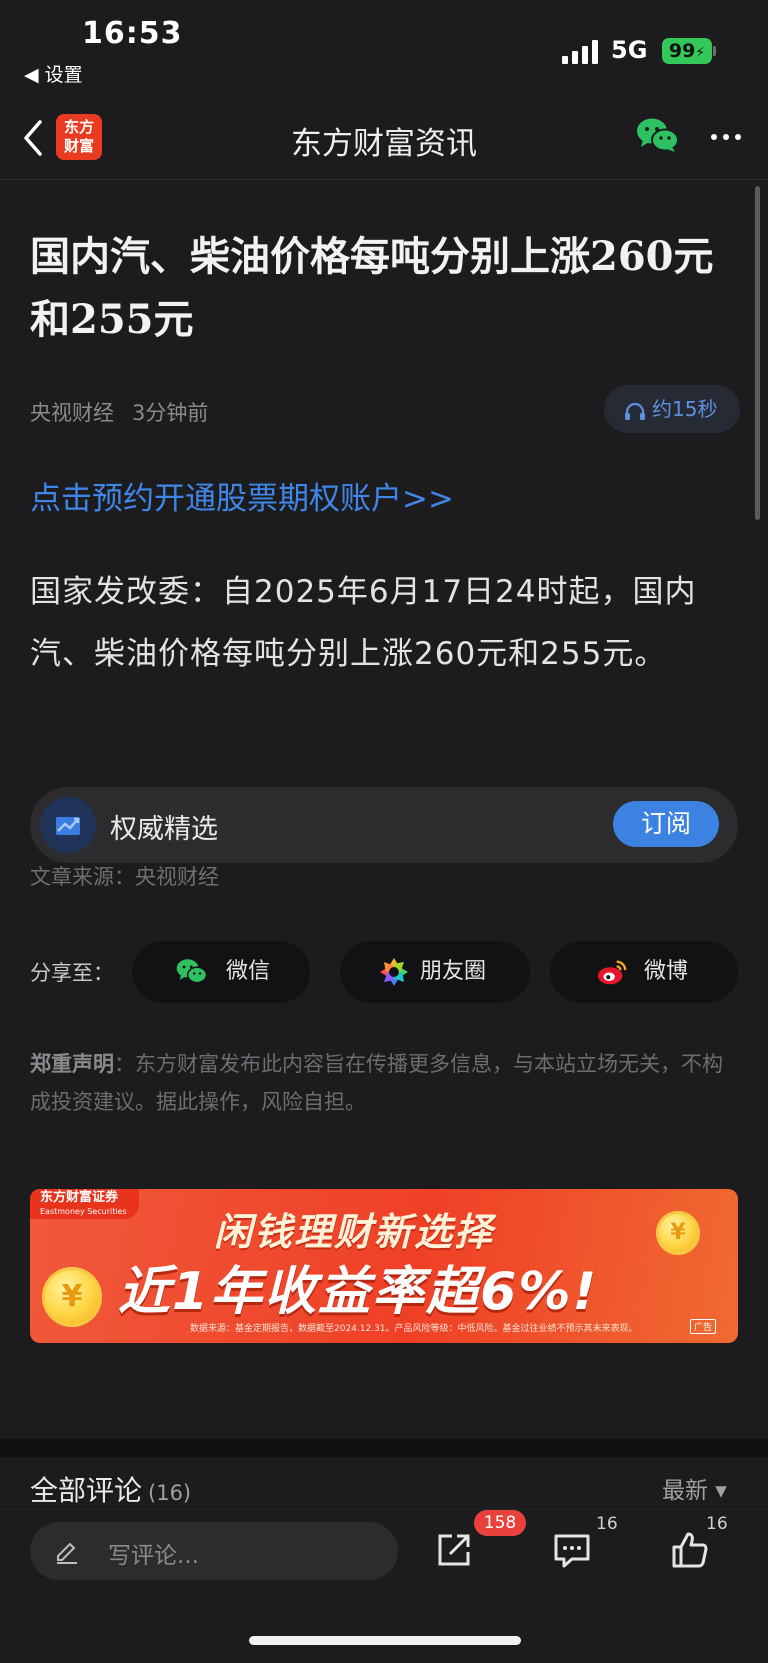 This screenshot has height=1663, width=768. I want to click on subscribe-card-label: 权威精选, so click(164, 829).